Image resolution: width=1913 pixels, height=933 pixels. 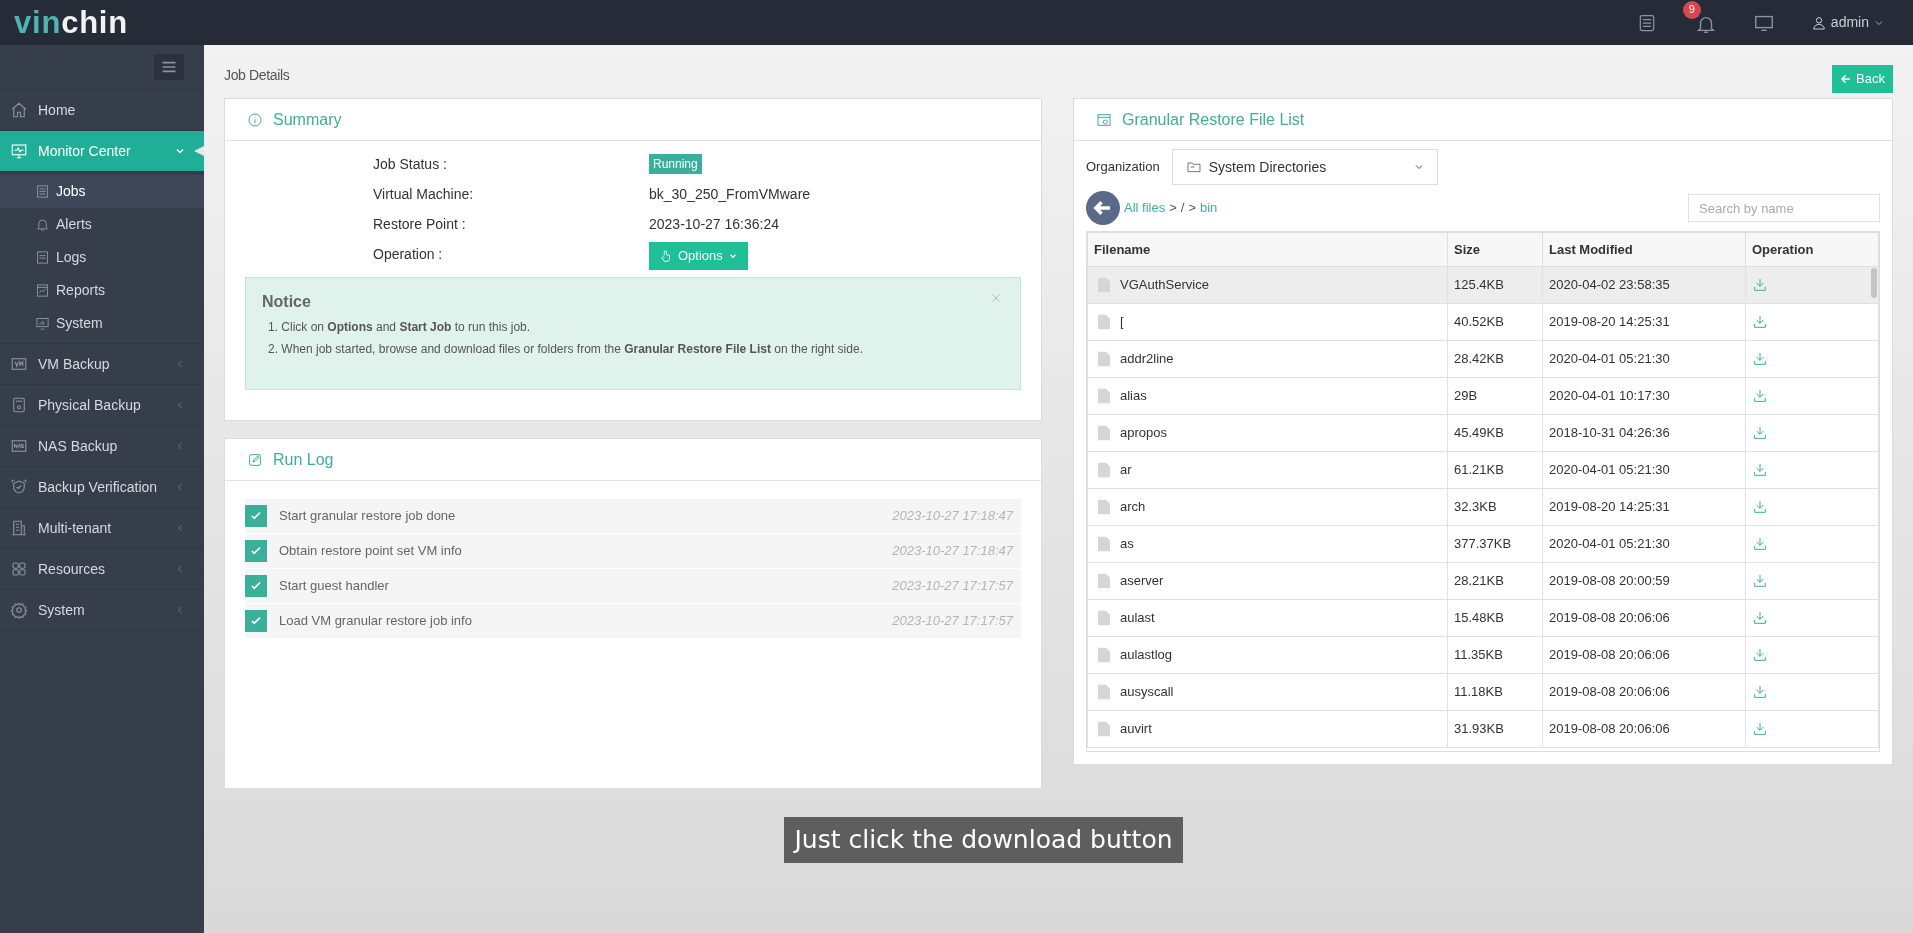 I want to click on date-cell: 2020-04-02 23:58:35, so click(x=1644, y=285).